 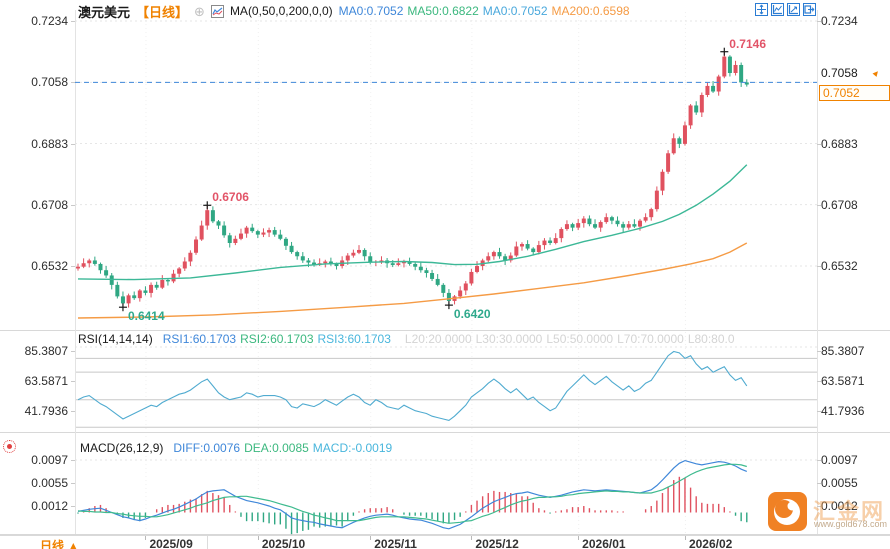 What do you see at coordinates (472, 314) in the screenshot?
I see `low-price-annotation: 0.6420` at bounding box center [472, 314].